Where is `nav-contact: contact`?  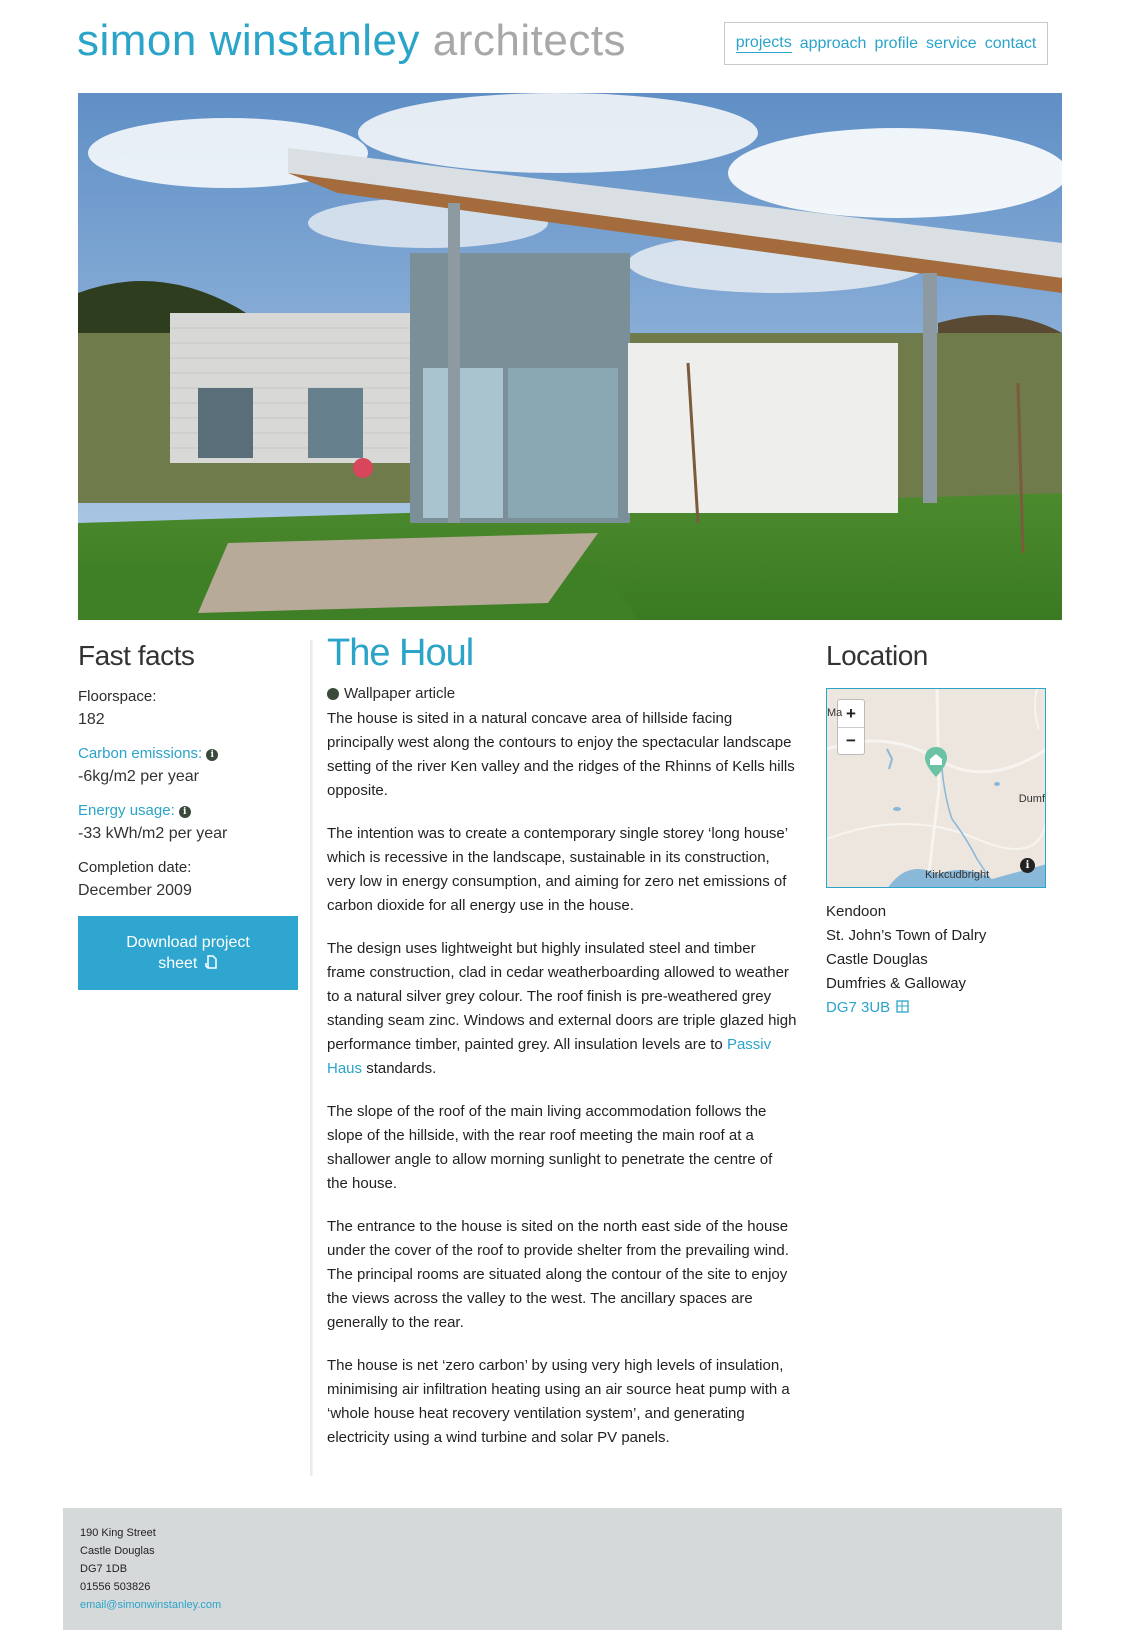 nav-contact: contact is located at coordinates (1011, 44).